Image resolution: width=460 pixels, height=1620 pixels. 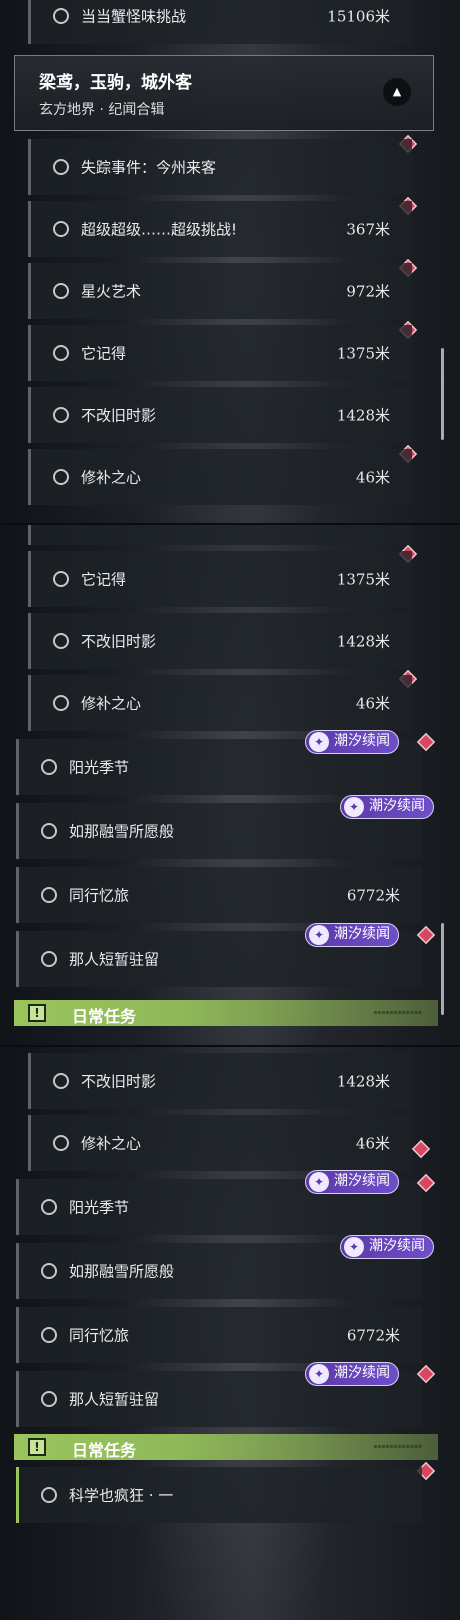 What do you see at coordinates (421, 1149) in the screenshot?
I see `quest-marker-icon` at bounding box center [421, 1149].